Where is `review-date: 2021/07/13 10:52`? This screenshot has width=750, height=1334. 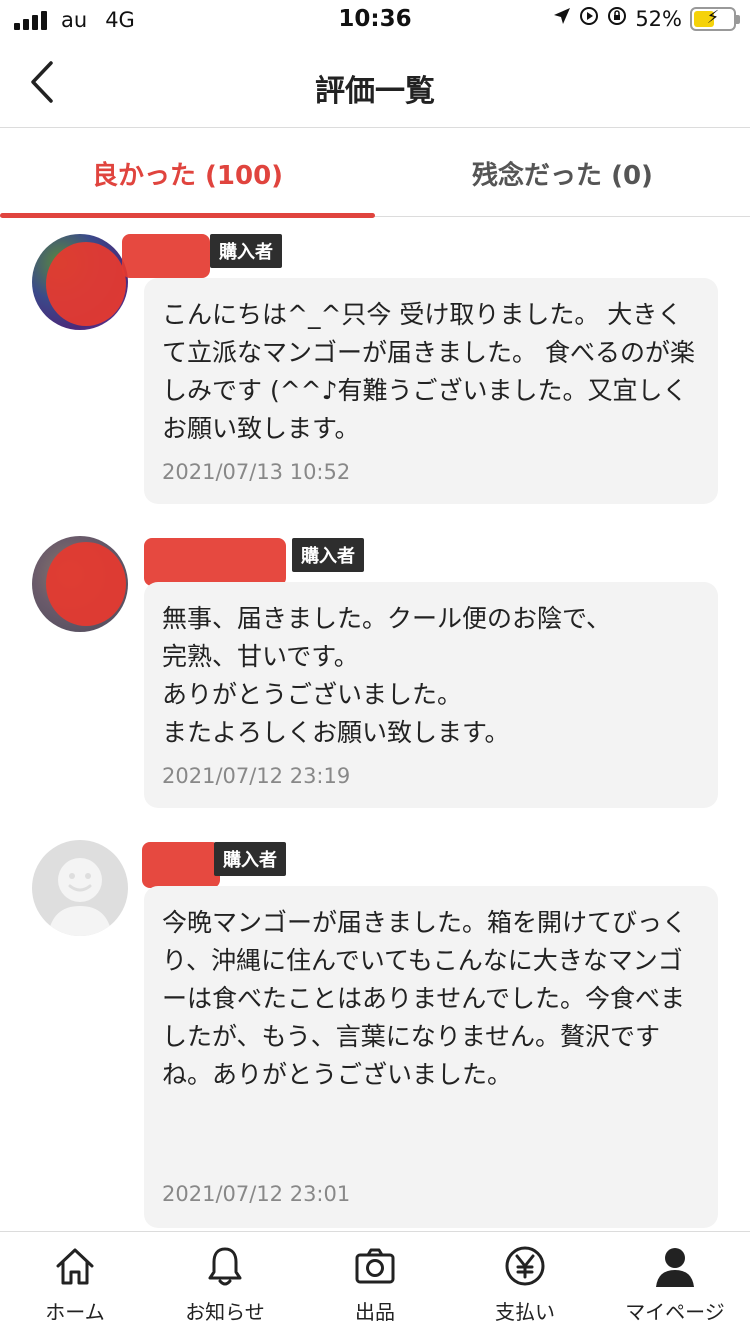 review-date: 2021/07/13 10:52 is located at coordinates (256, 472).